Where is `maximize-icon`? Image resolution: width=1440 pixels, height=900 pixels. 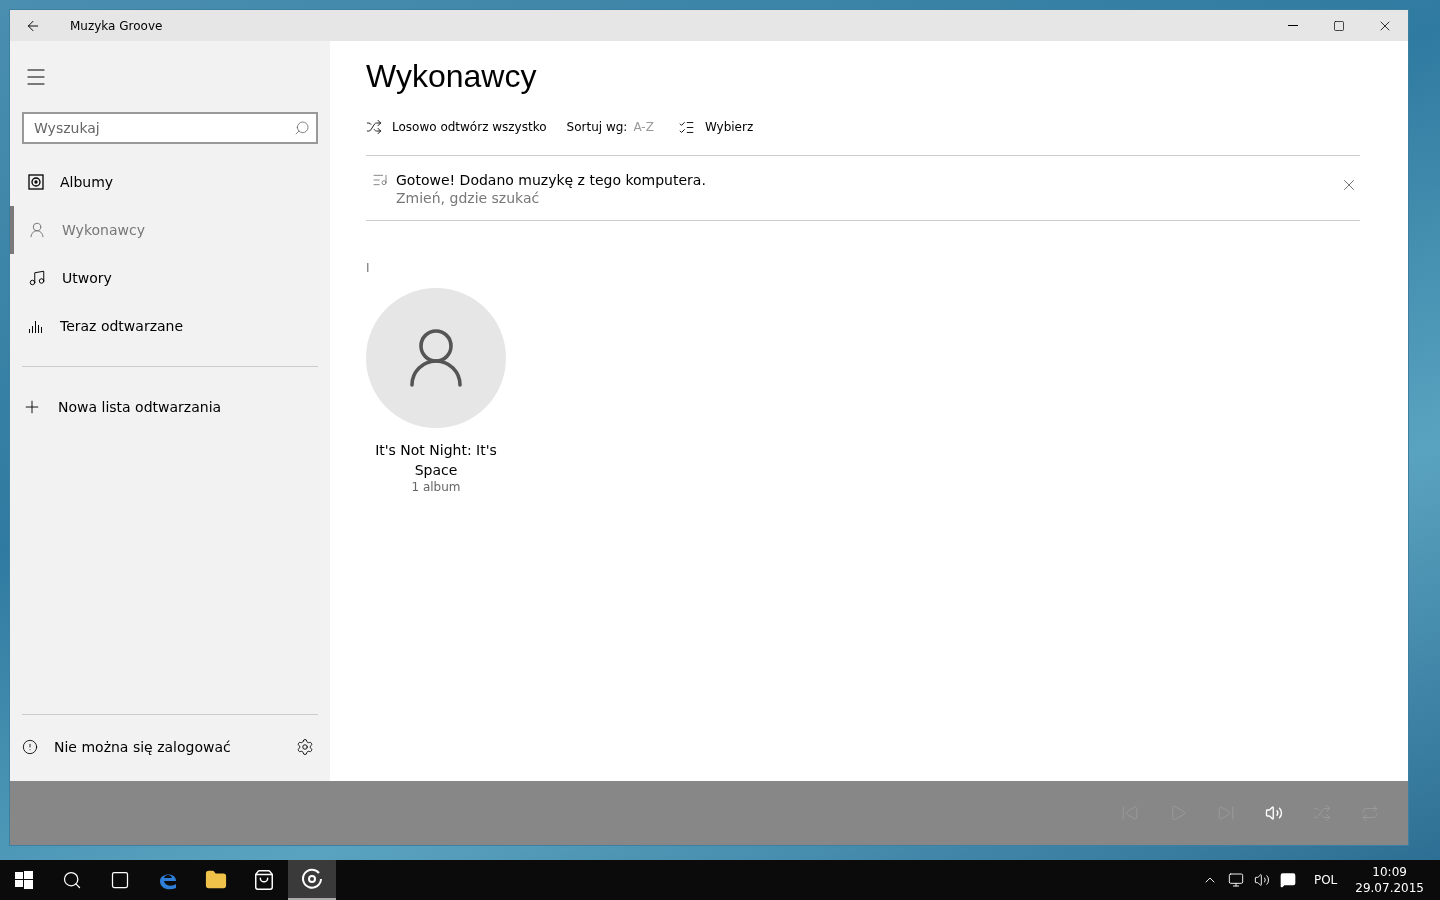 maximize-icon is located at coordinates (1339, 25).